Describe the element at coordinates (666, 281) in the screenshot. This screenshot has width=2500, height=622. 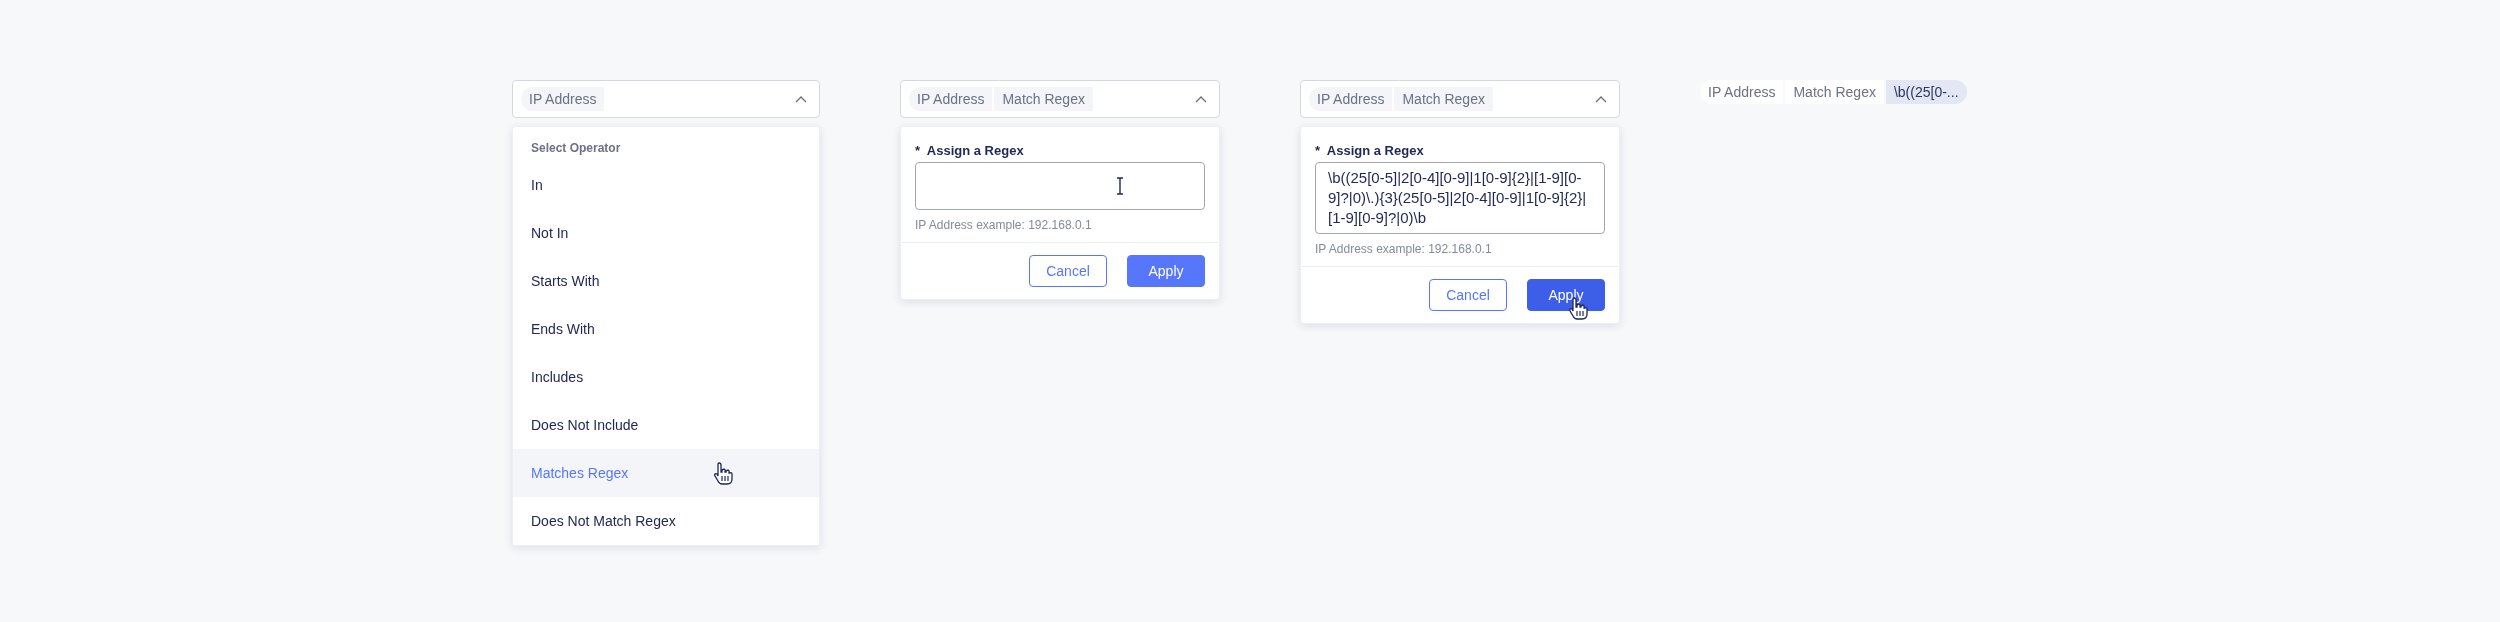
I see `menu-item: Starts With` at that location.